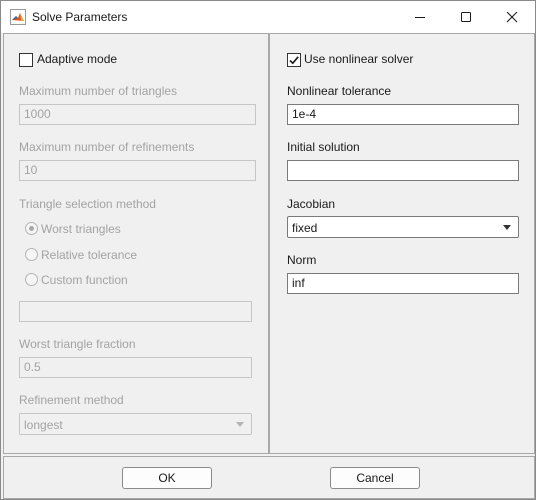 This screenshot has width=536, height=500. Describe the element at coordinates (31, 254) in the screenshot. I see `radio-relative-tolerance` at that location.